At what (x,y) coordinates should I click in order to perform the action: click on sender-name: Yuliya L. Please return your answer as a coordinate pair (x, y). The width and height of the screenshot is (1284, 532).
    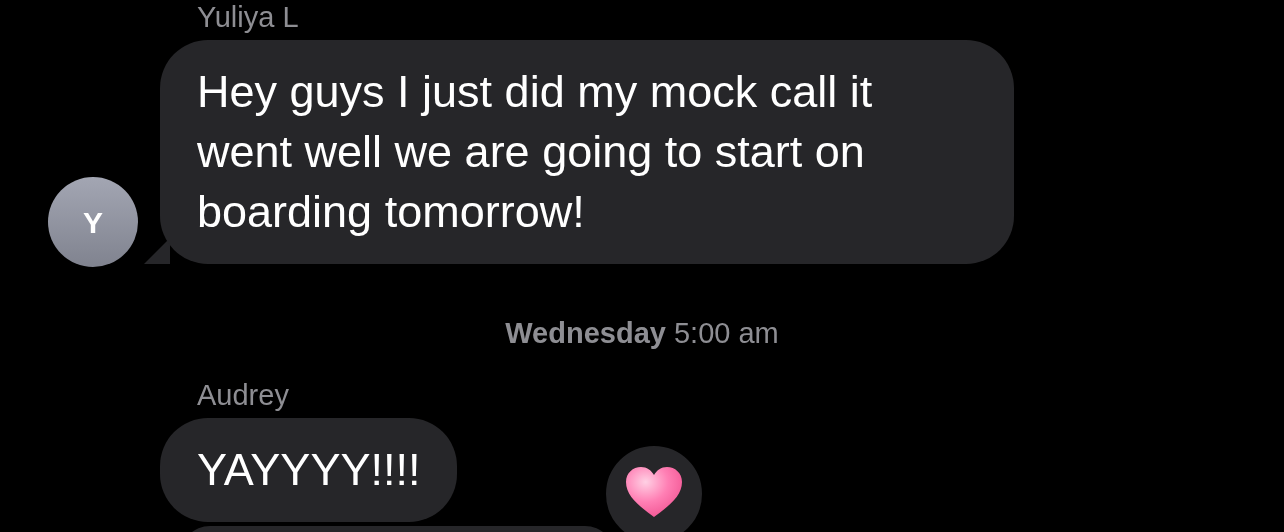
    Looking at the image, I should click on (248, 17).